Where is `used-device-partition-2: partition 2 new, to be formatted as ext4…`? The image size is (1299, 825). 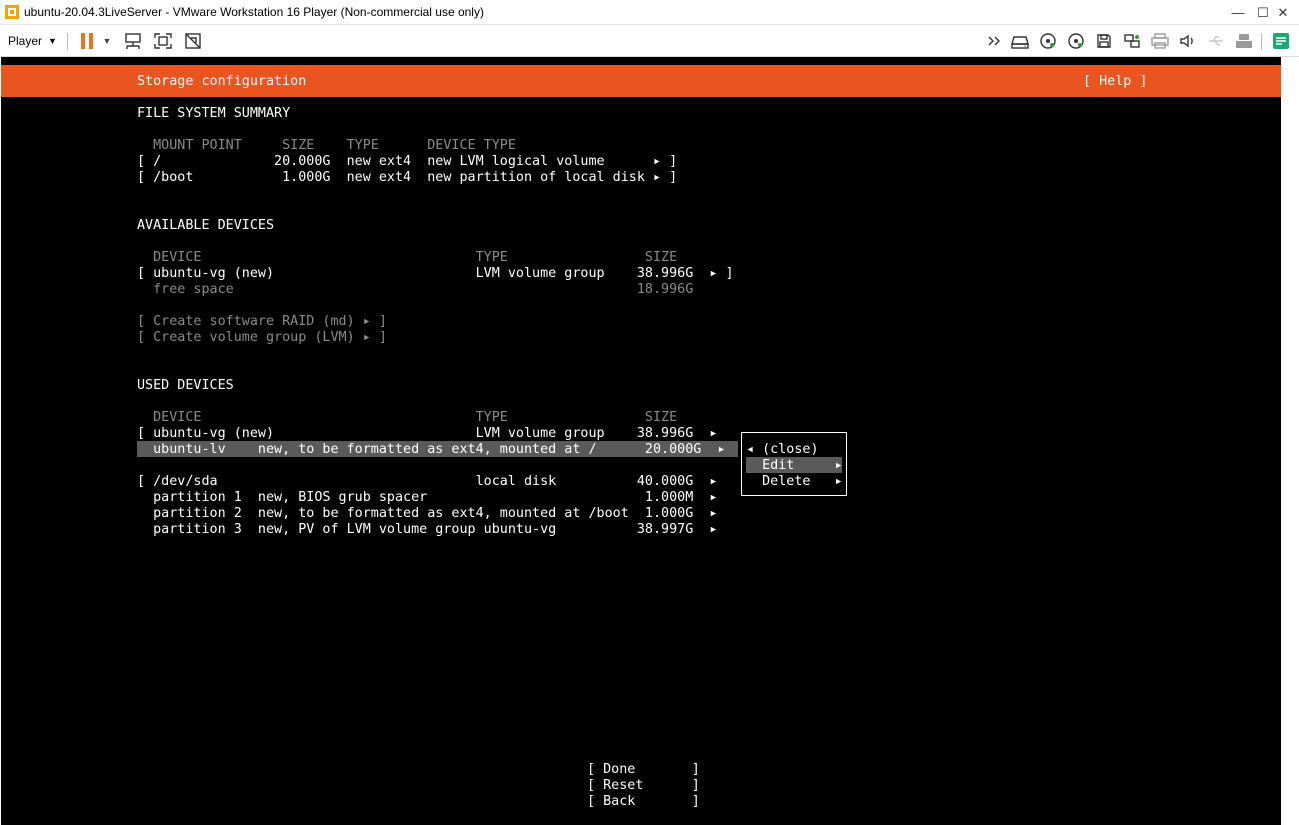
used-device-partition-2: partition 2 new, to be formatted as ext4… is located at coordinates (427, 514).